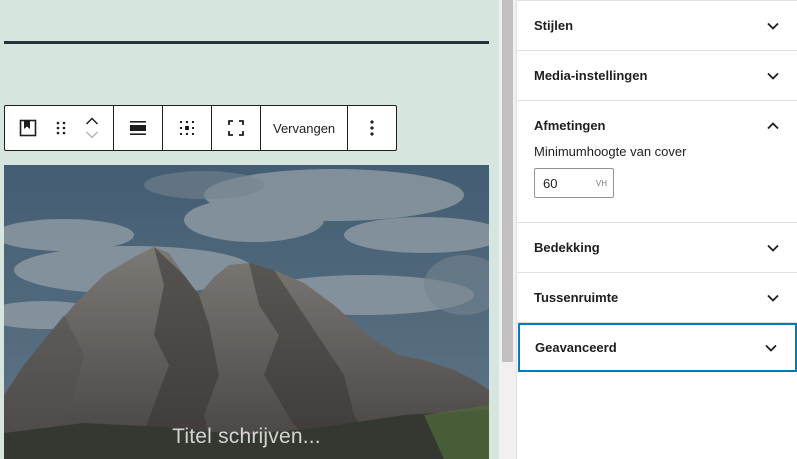  Describe the element at coordinates (92, 135) in the screenshot. I see `move-down-icon` at that location.